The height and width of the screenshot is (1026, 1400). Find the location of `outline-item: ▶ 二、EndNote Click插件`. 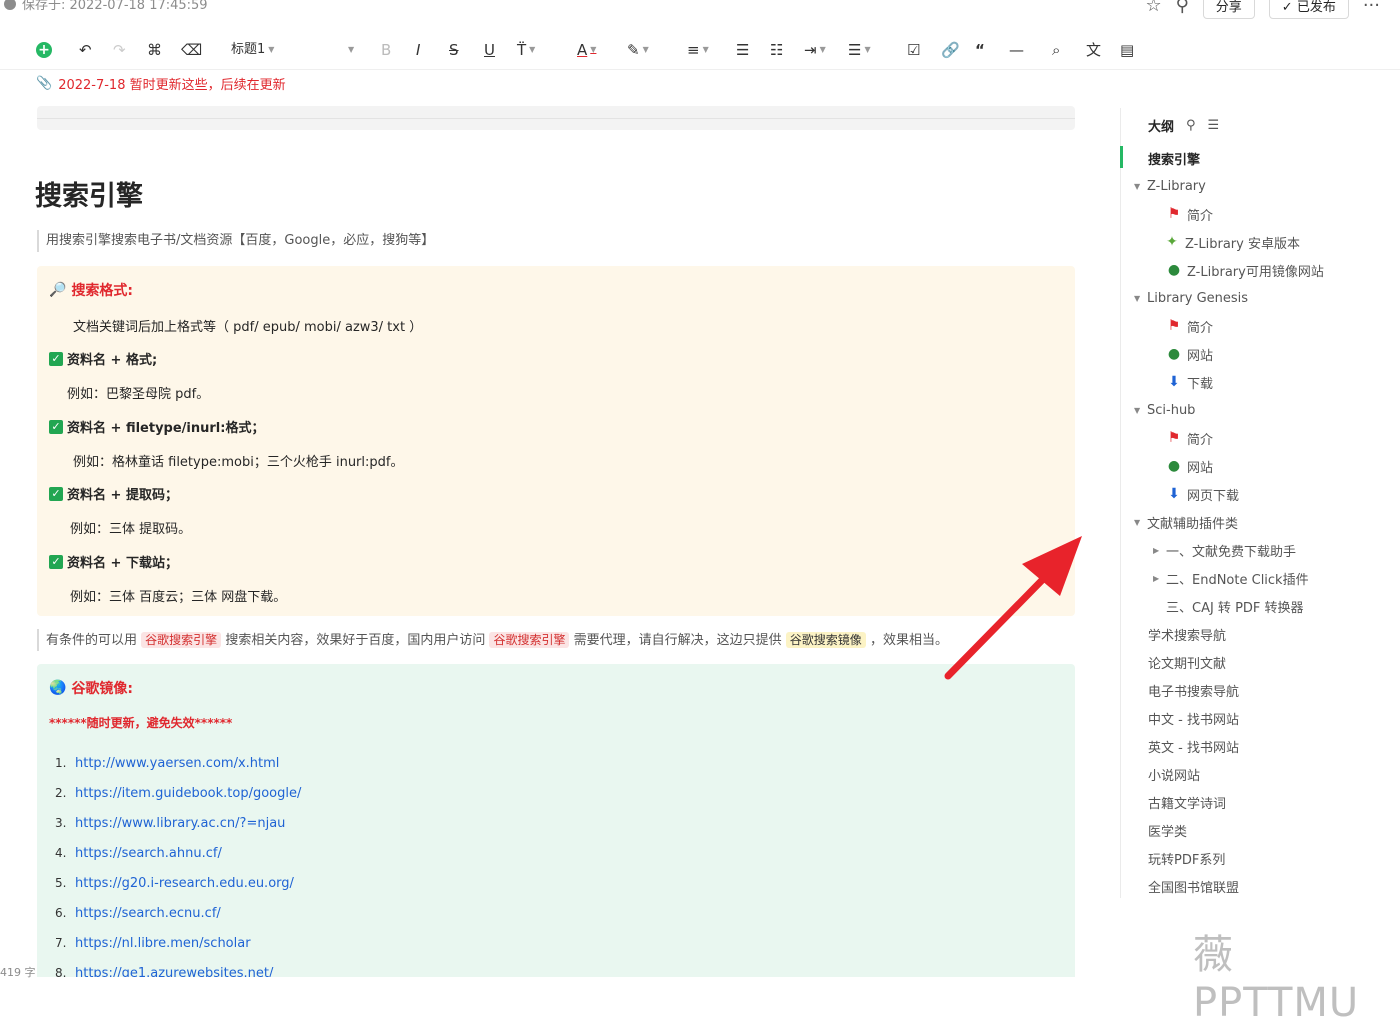

outline-item: ▶ 二、EndNote Click插件 is located at coordinates (1231, 578).